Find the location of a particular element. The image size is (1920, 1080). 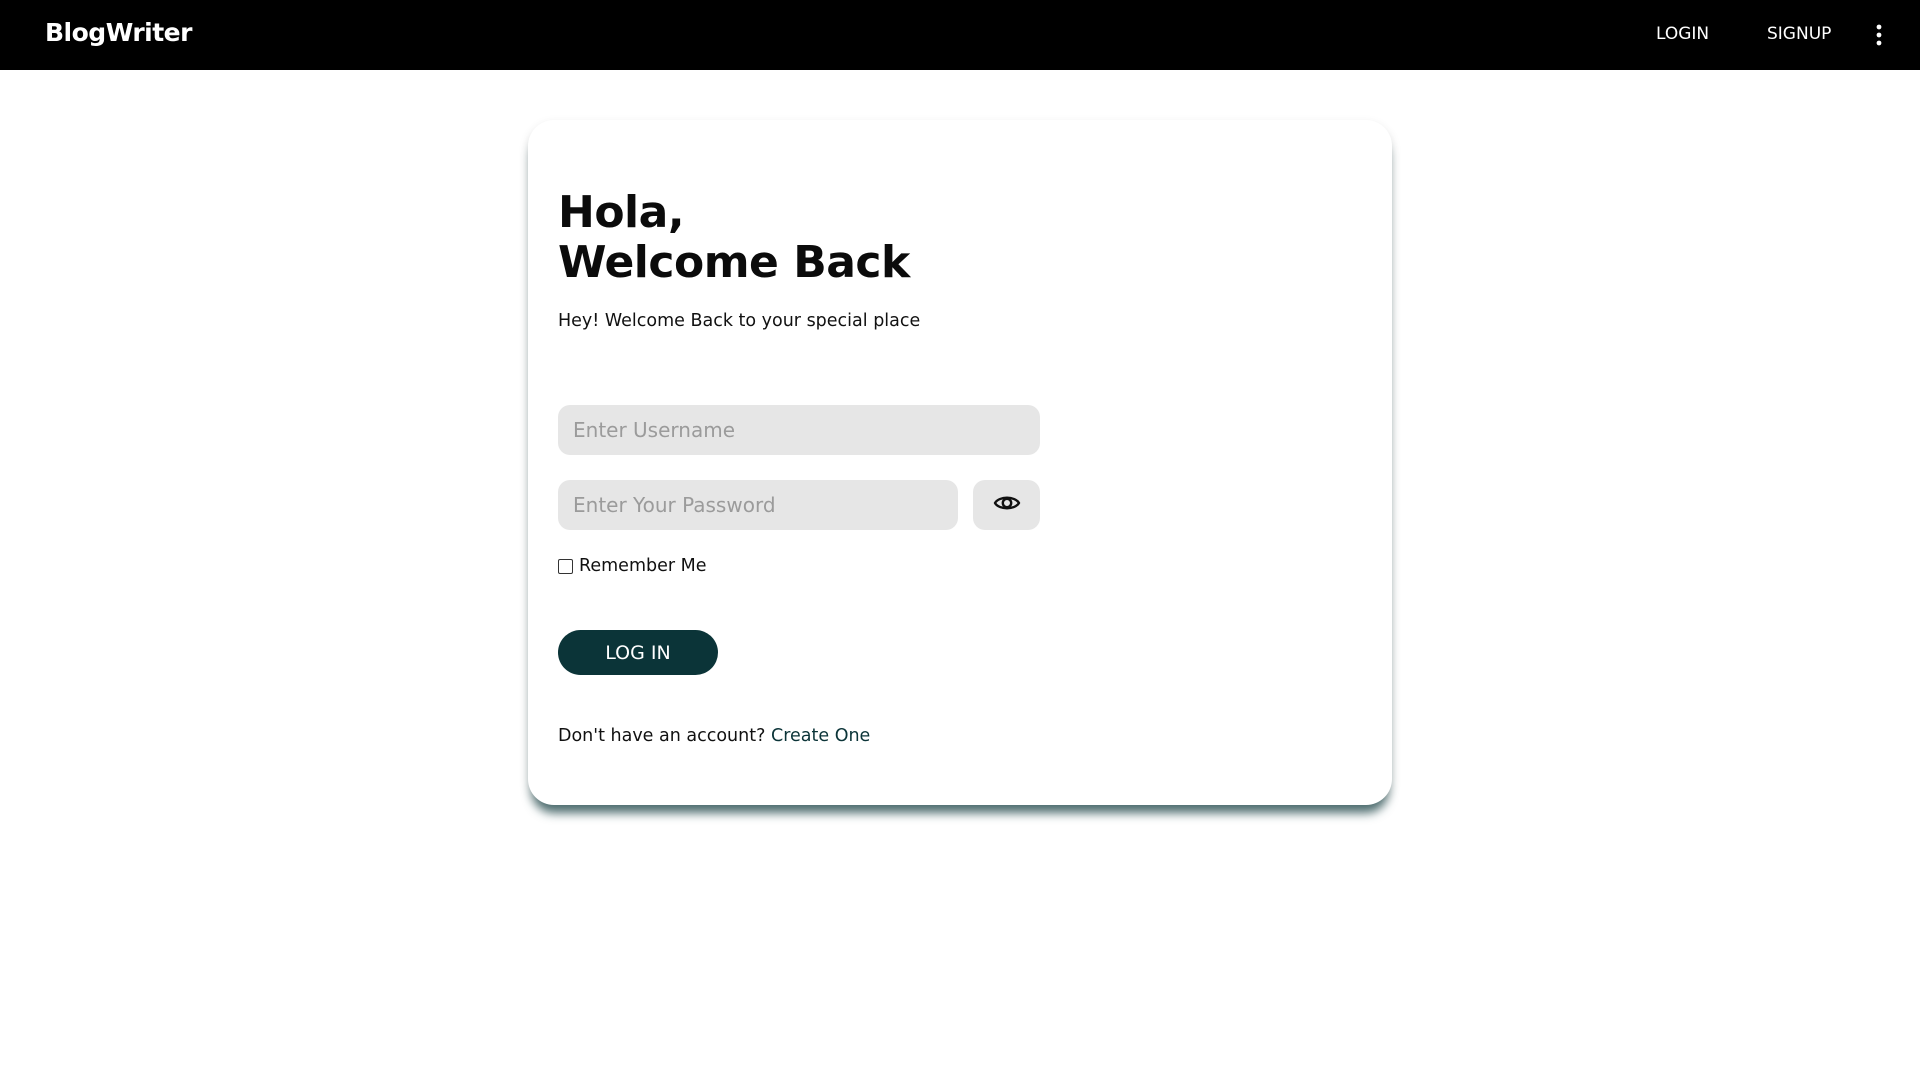

more-vertical-icon is located at coordinates (1879, 35).